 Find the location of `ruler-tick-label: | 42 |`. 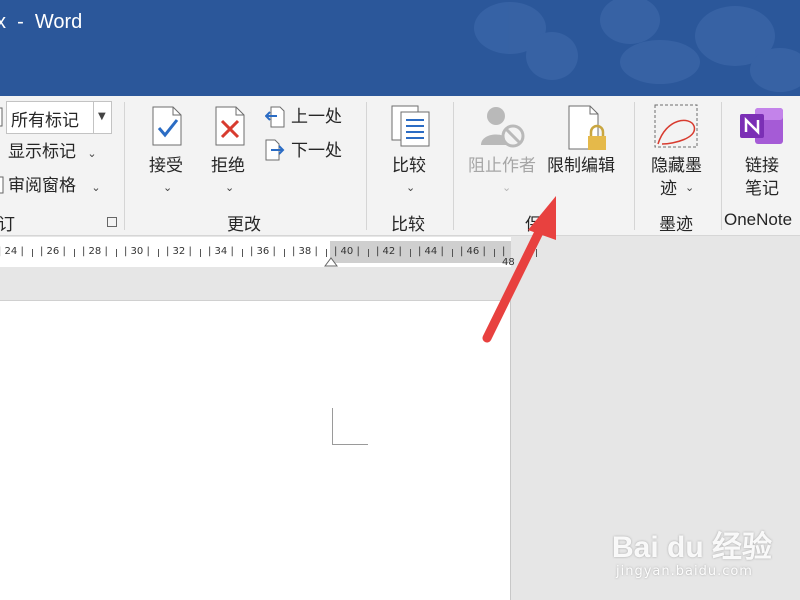

ruler-tick-label: | 42 | is located at coordinates (389, 251).